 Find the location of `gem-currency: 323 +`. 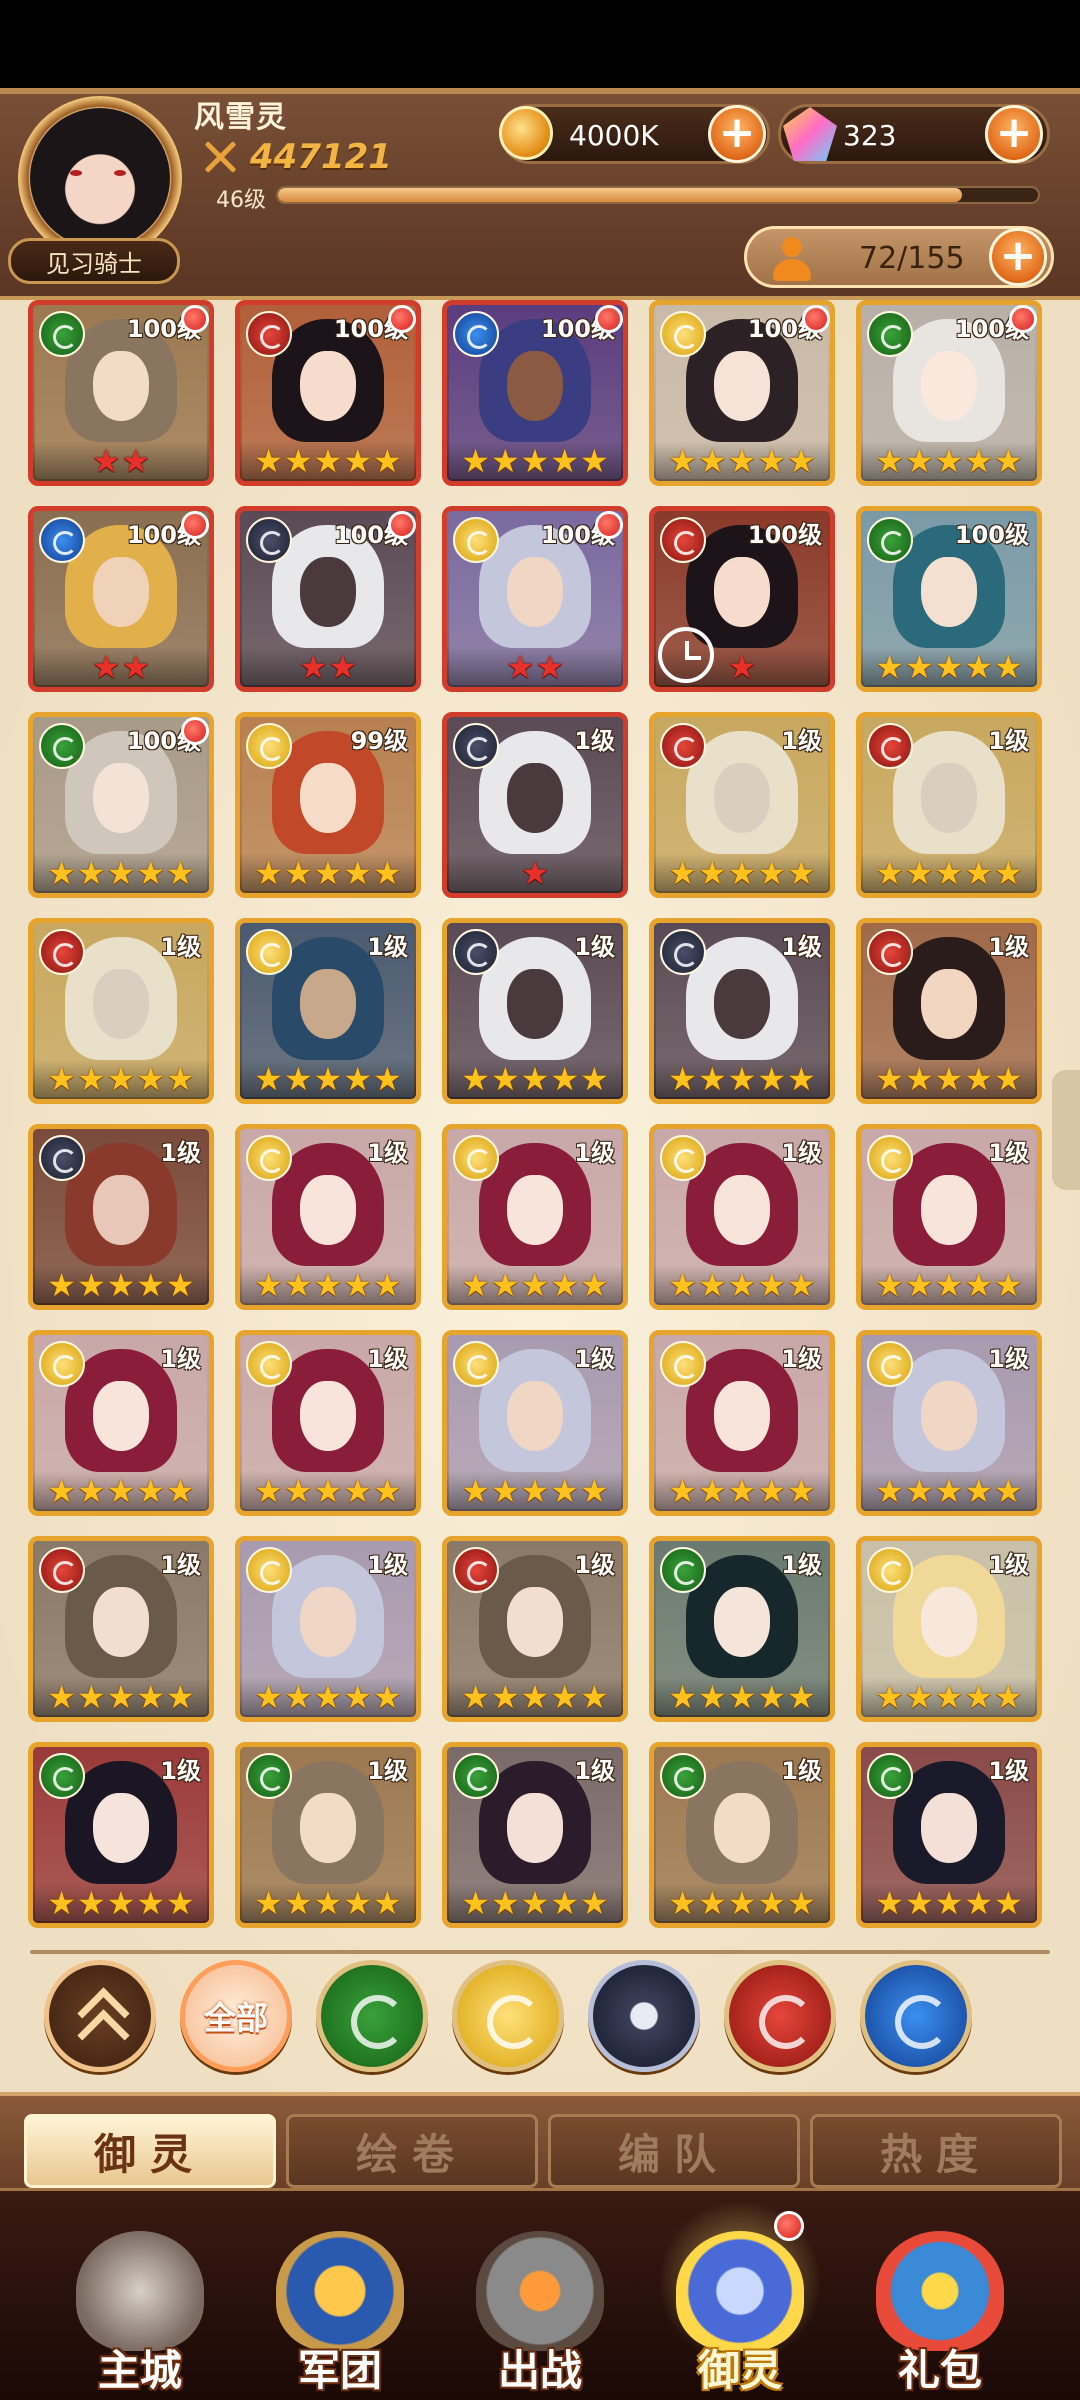

gem-currency: 323 + is located at coordinates (914, 134).